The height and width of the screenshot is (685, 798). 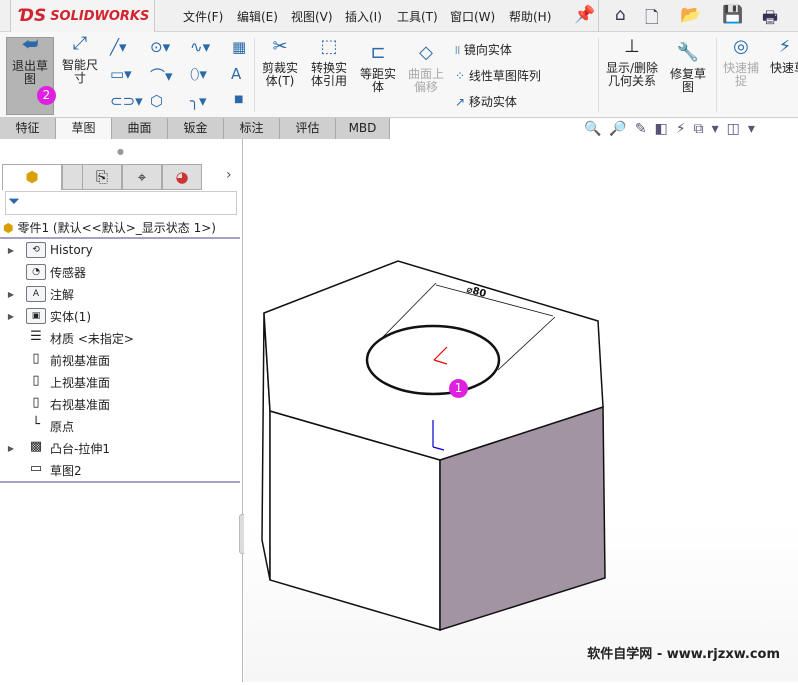 What do you see at coordinates (121, 203) in the screenshot?
I see `filter-input: ⏷` at bounding box center [121, 203].